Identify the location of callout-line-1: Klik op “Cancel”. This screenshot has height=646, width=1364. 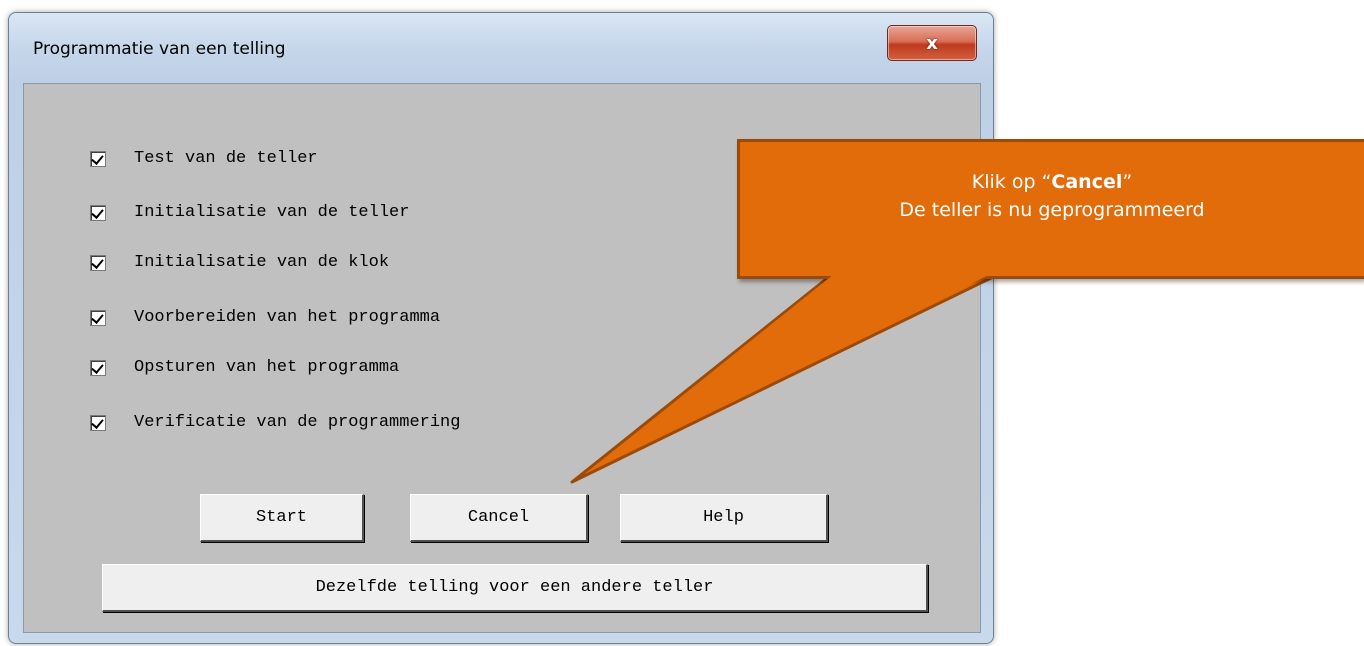
(1052, 182).